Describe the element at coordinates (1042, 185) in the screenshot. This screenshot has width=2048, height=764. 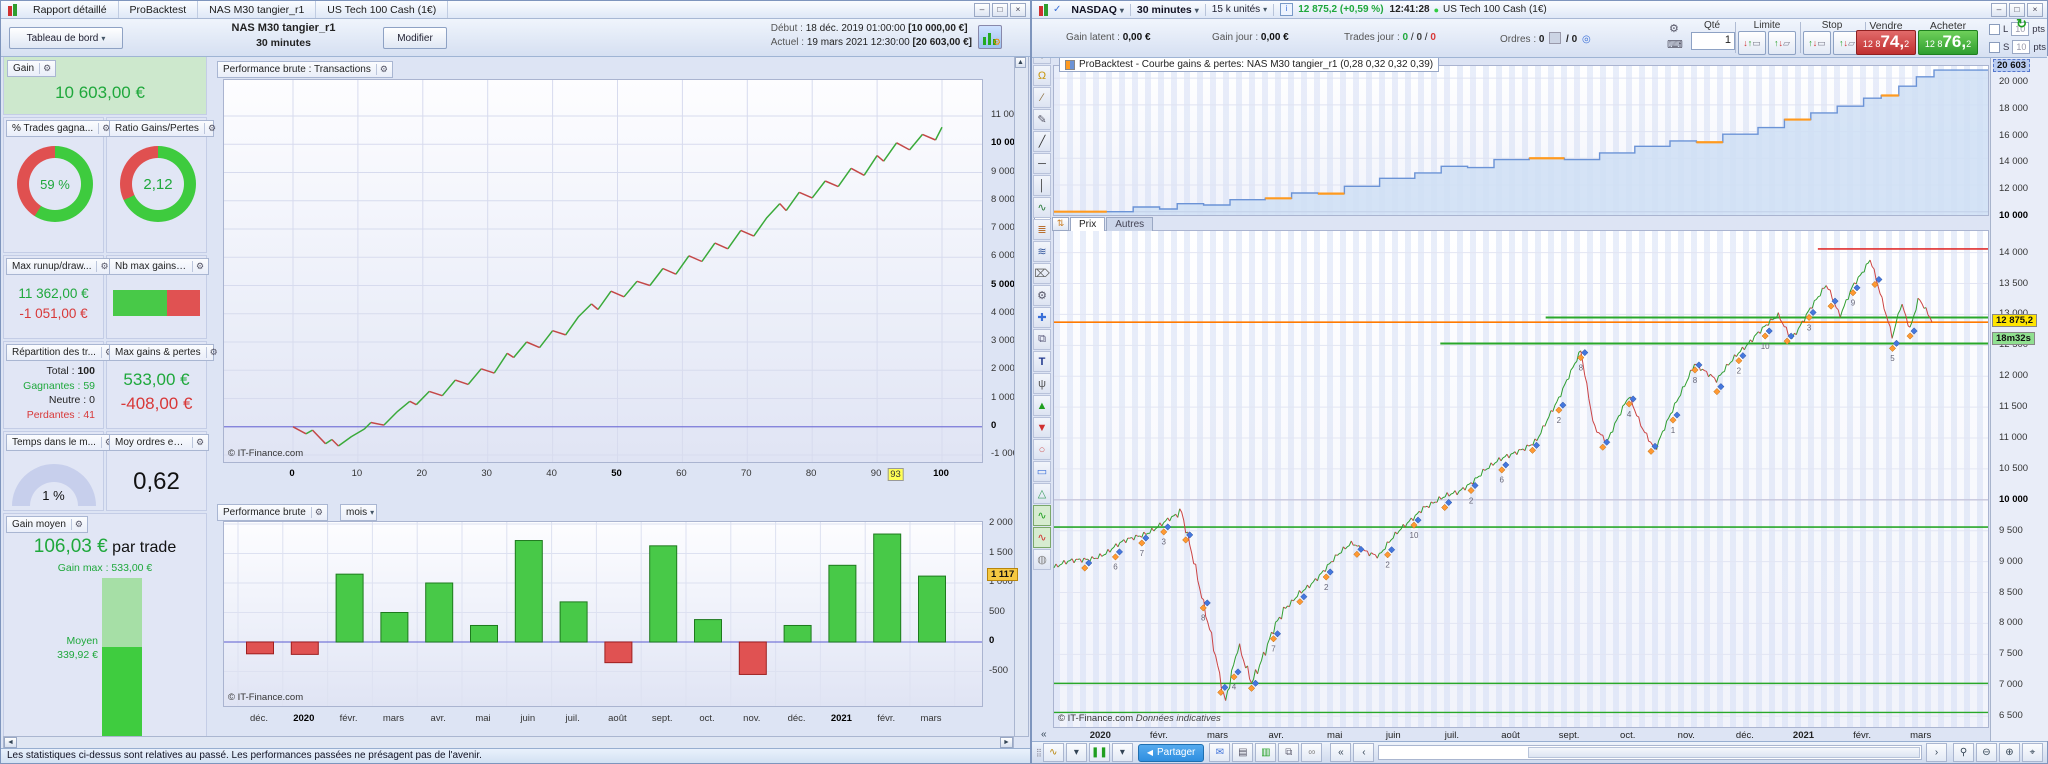
I see `tool-vertical-line-icon: │` at that location.